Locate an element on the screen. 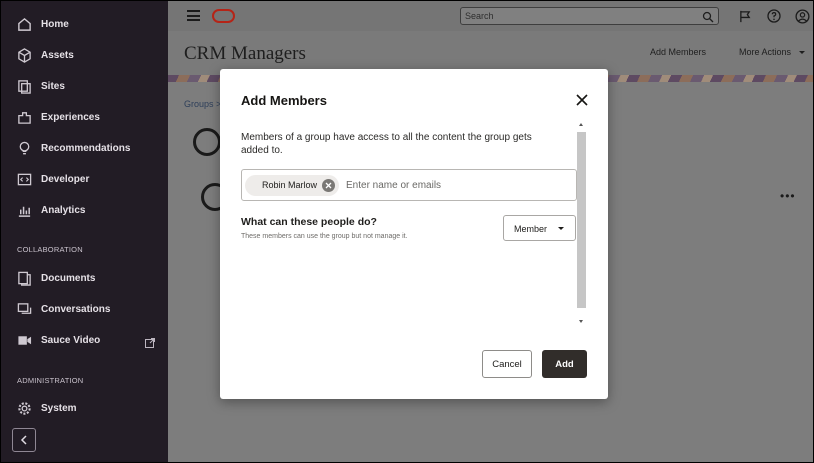 This screenshot has height=463, width=814. scroll-down-arrow-icon is located at coordinates (581, 321).